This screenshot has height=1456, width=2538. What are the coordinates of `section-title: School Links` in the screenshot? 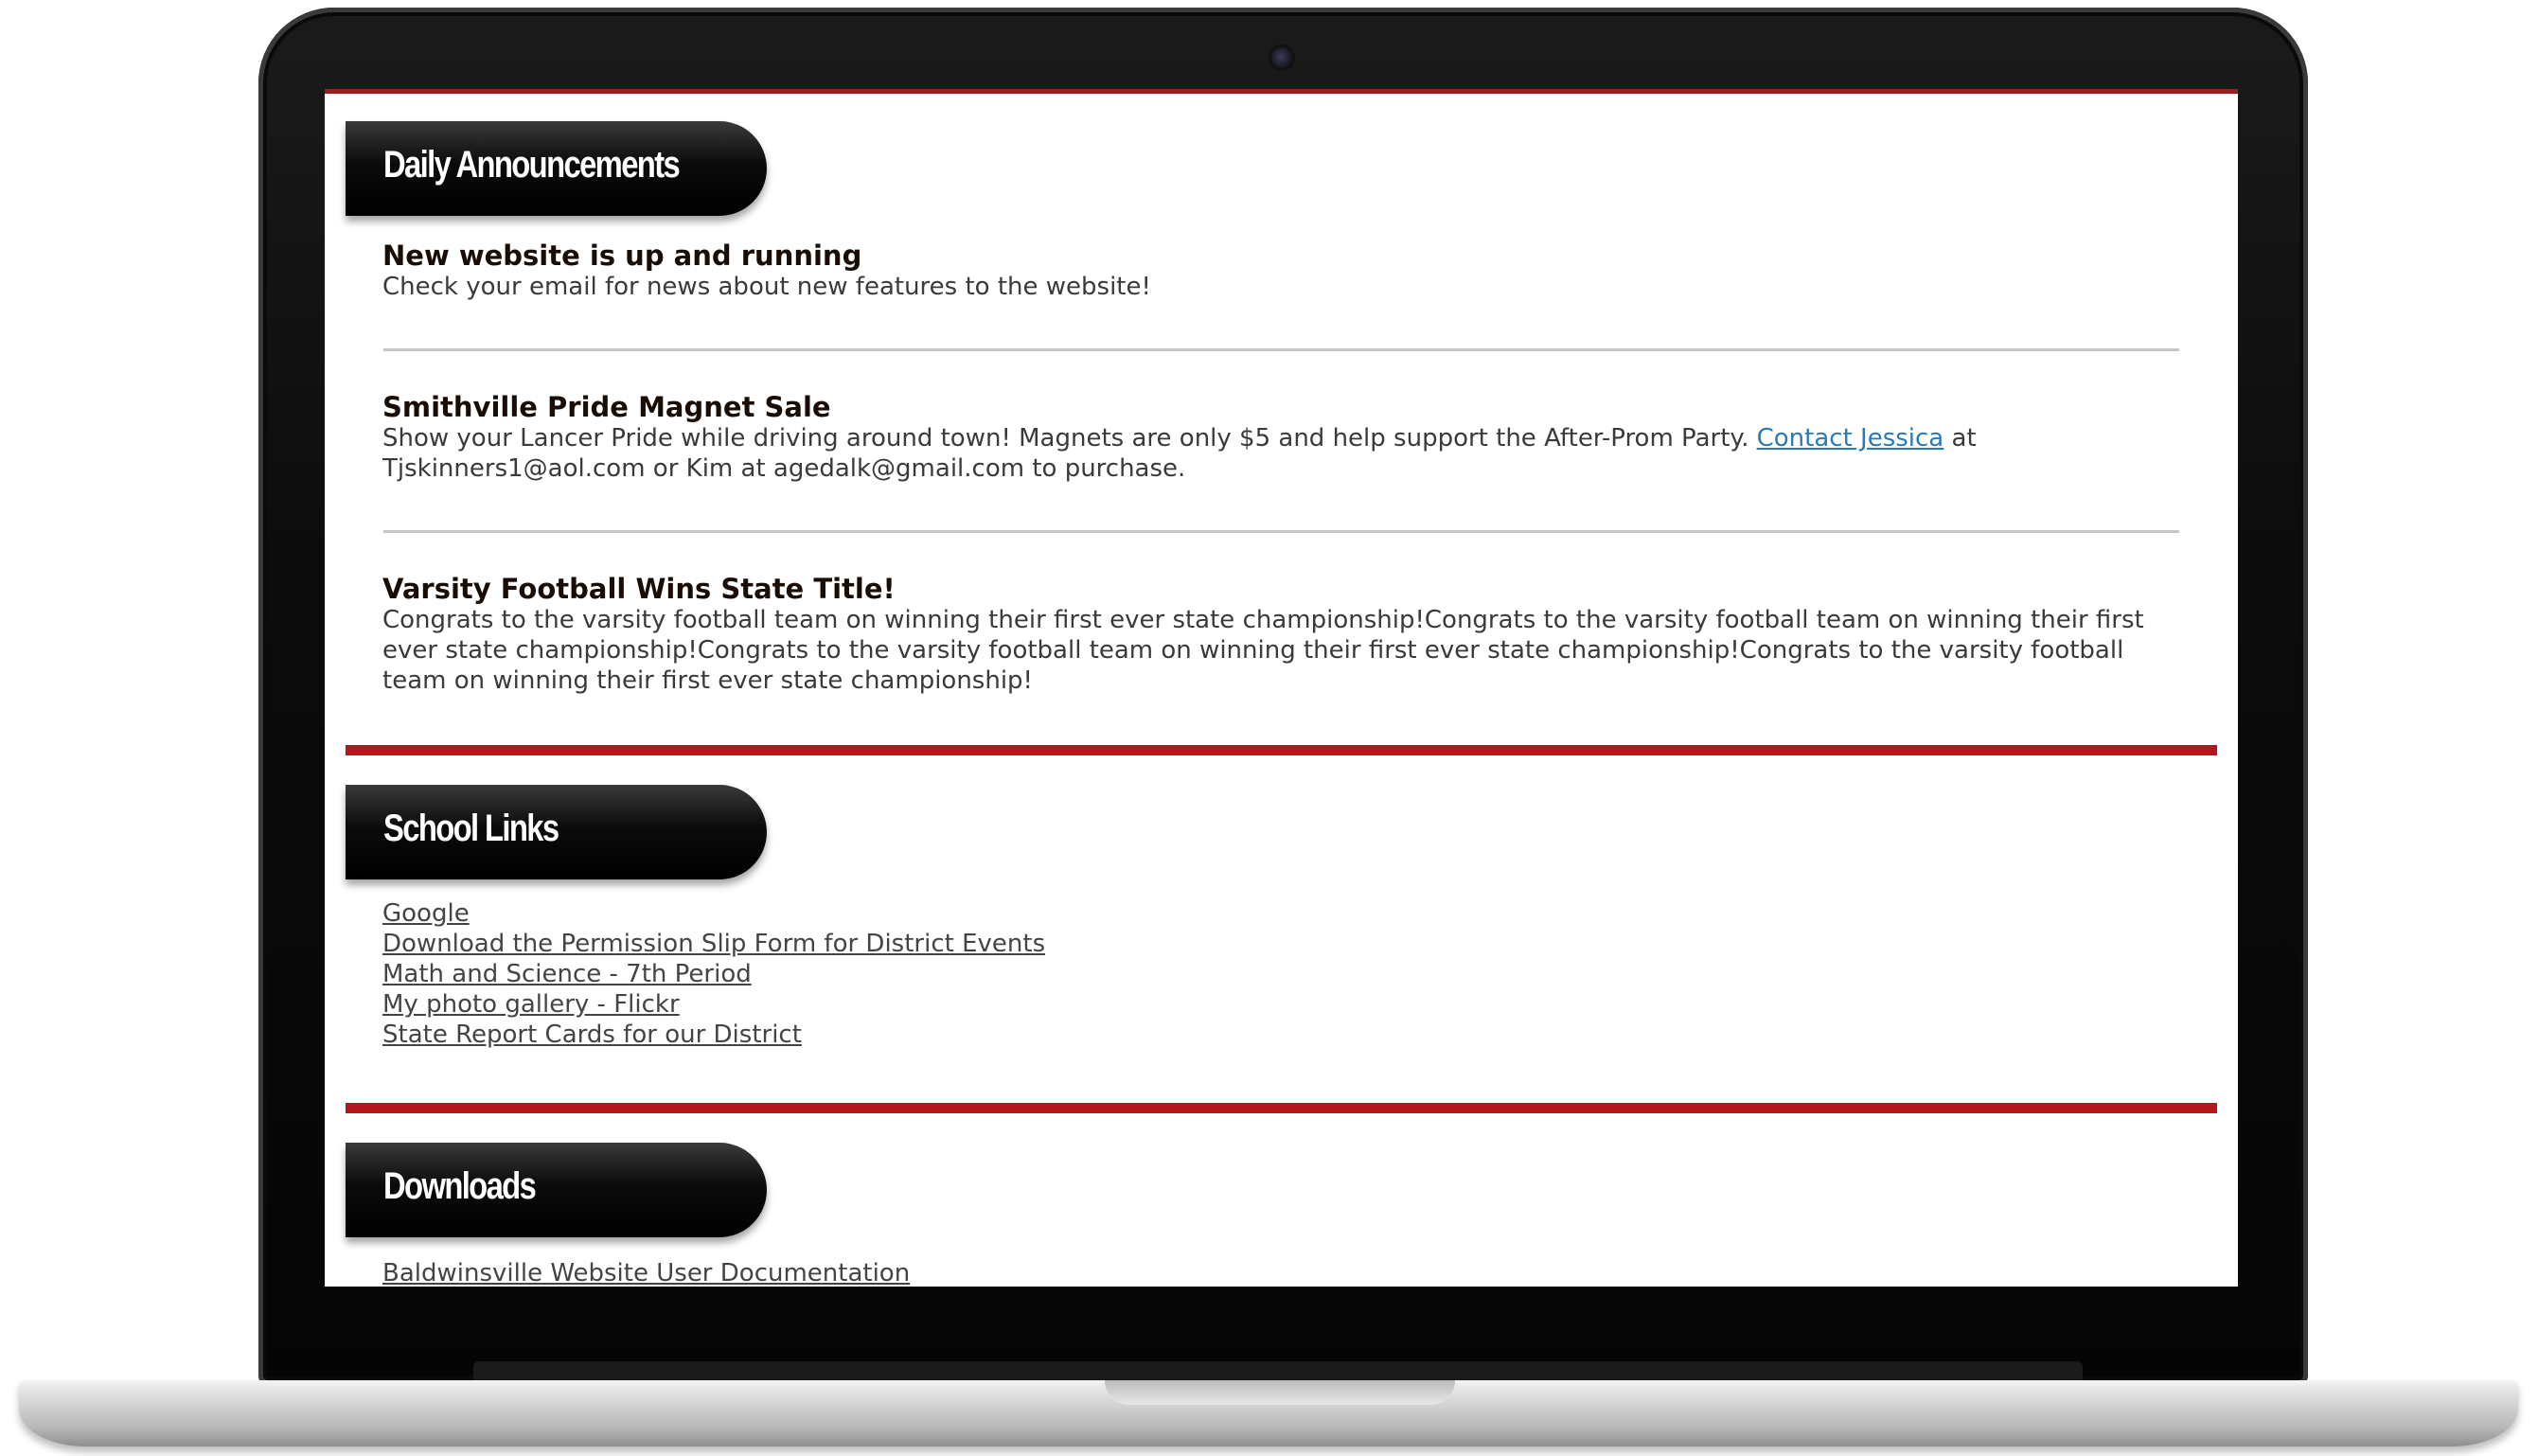 It's located at (471, 829).